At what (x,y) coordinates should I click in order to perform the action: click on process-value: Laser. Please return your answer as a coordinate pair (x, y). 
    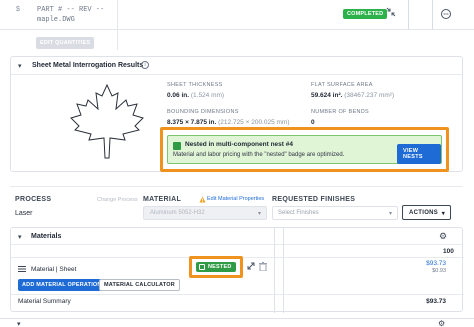
    Looking at the image, I should click on (24, 213).